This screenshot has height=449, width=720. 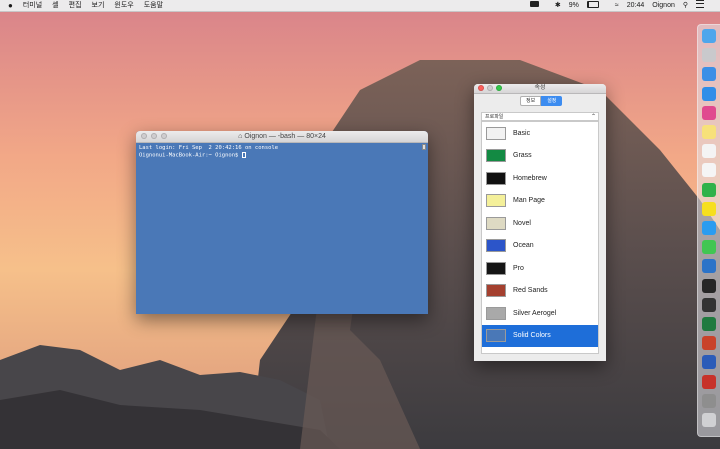 I want to click on profile-item: Basic, so click(x=540, y=133).